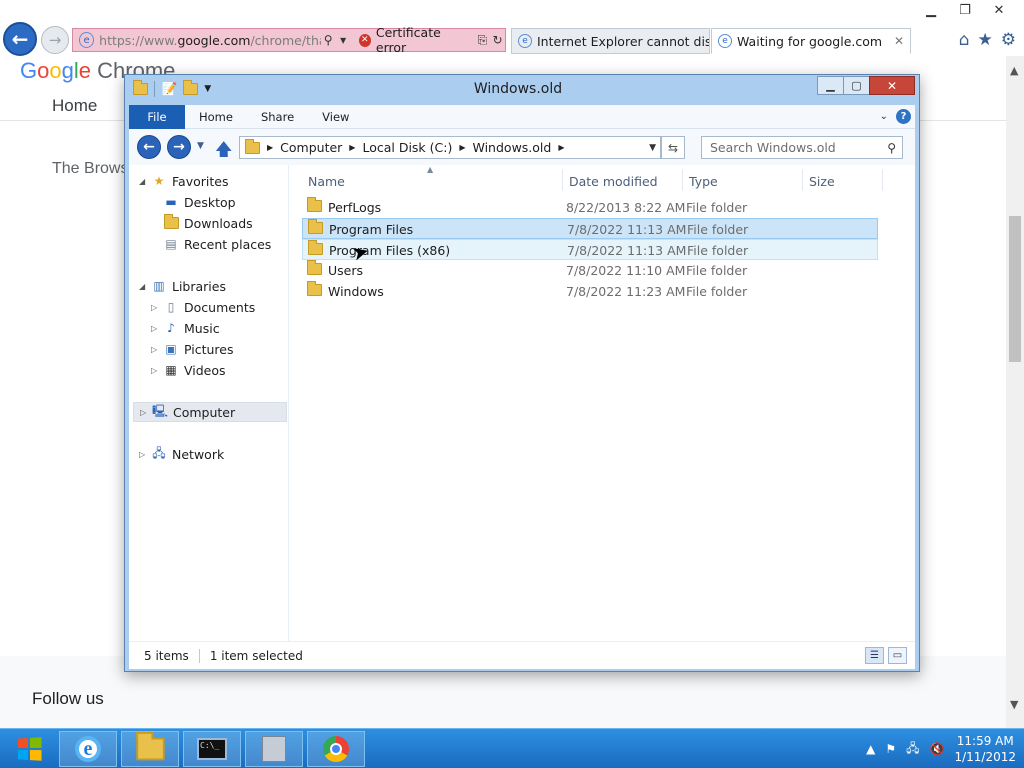  What do you see at coordinates (343, 40) in the screenshot?
I see `dropdown-arrow-icon: ▾` at bounding box center [343, 40].